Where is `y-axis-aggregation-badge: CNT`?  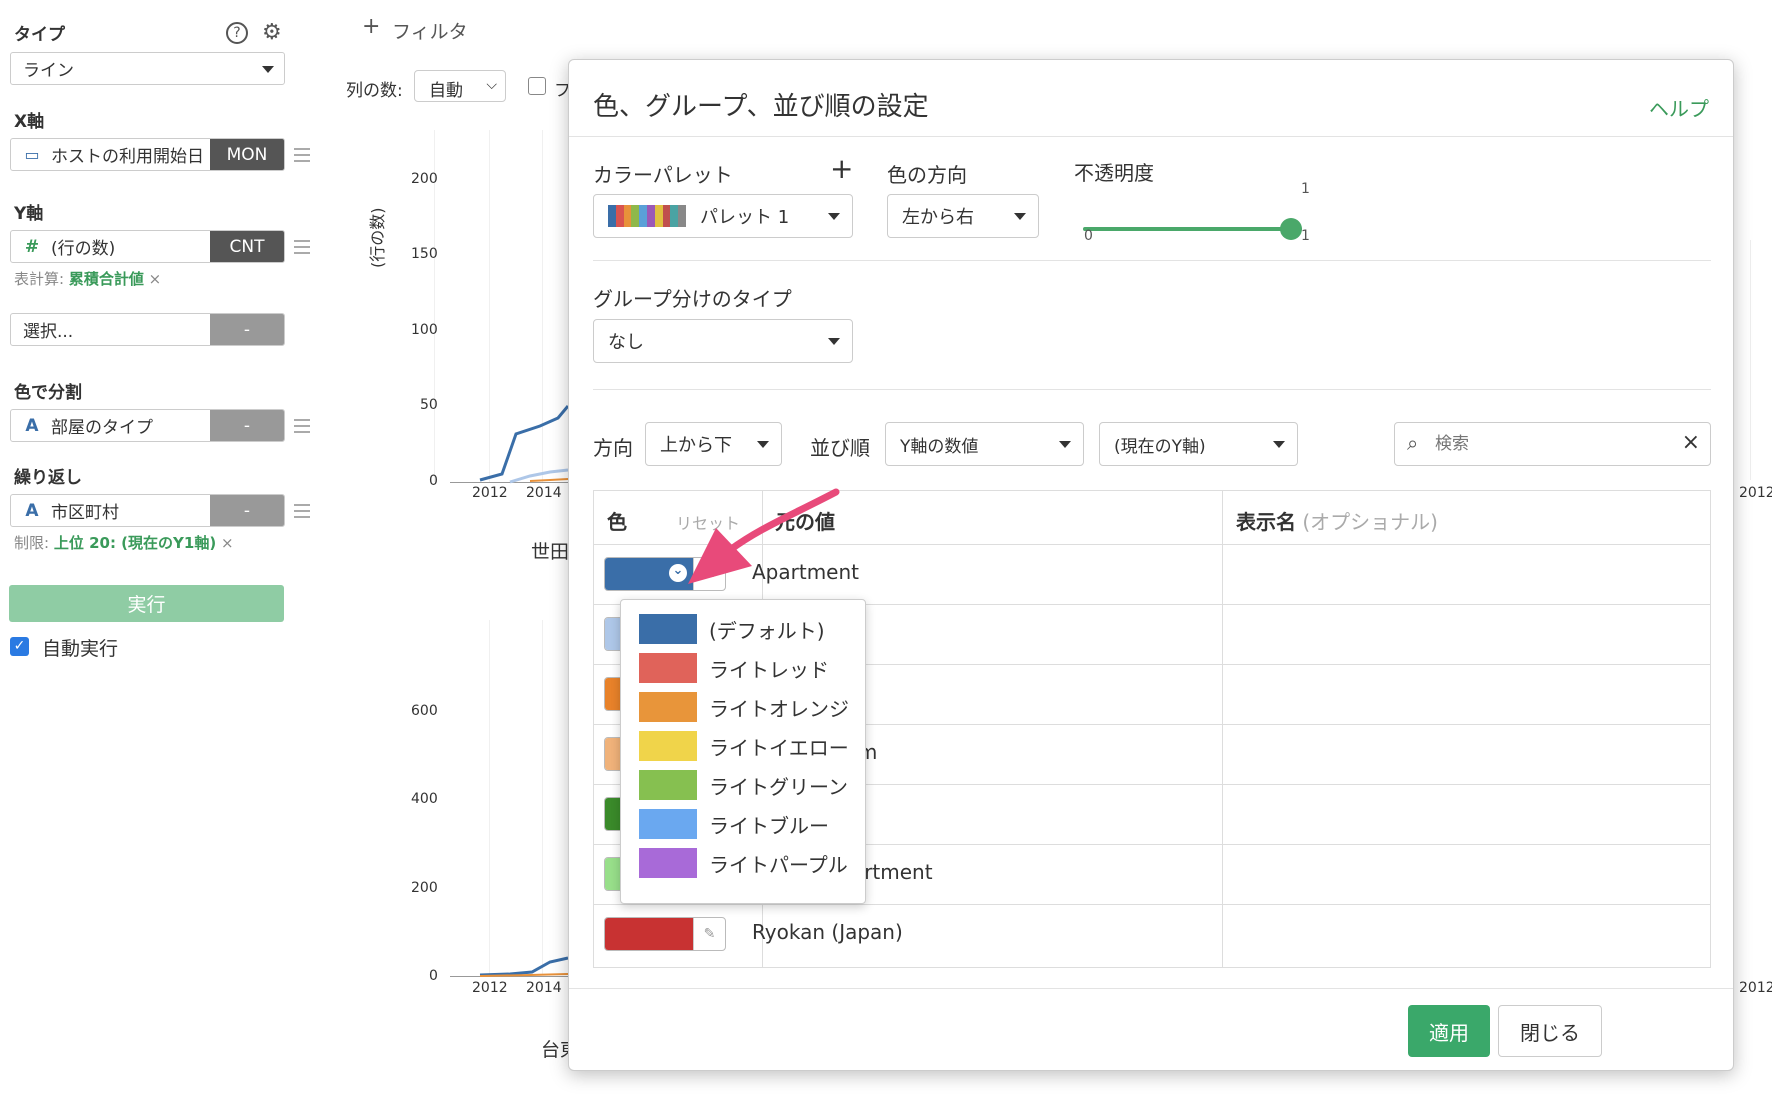
y-axis-aggregation-badge: CNT is located at coordinates (247, 246).